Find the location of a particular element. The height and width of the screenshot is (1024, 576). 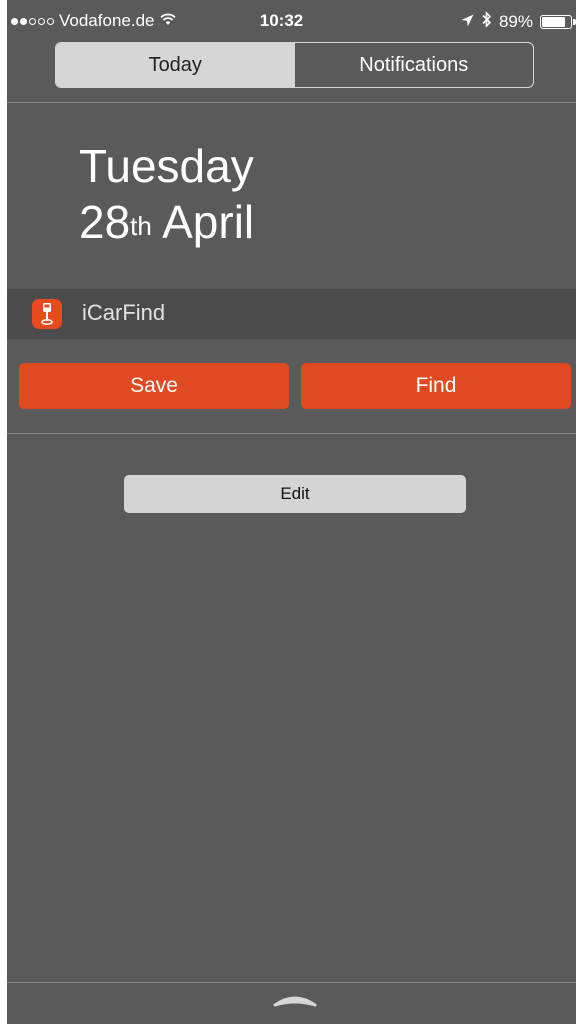

battery-icon is located at coordinates (558, 22).